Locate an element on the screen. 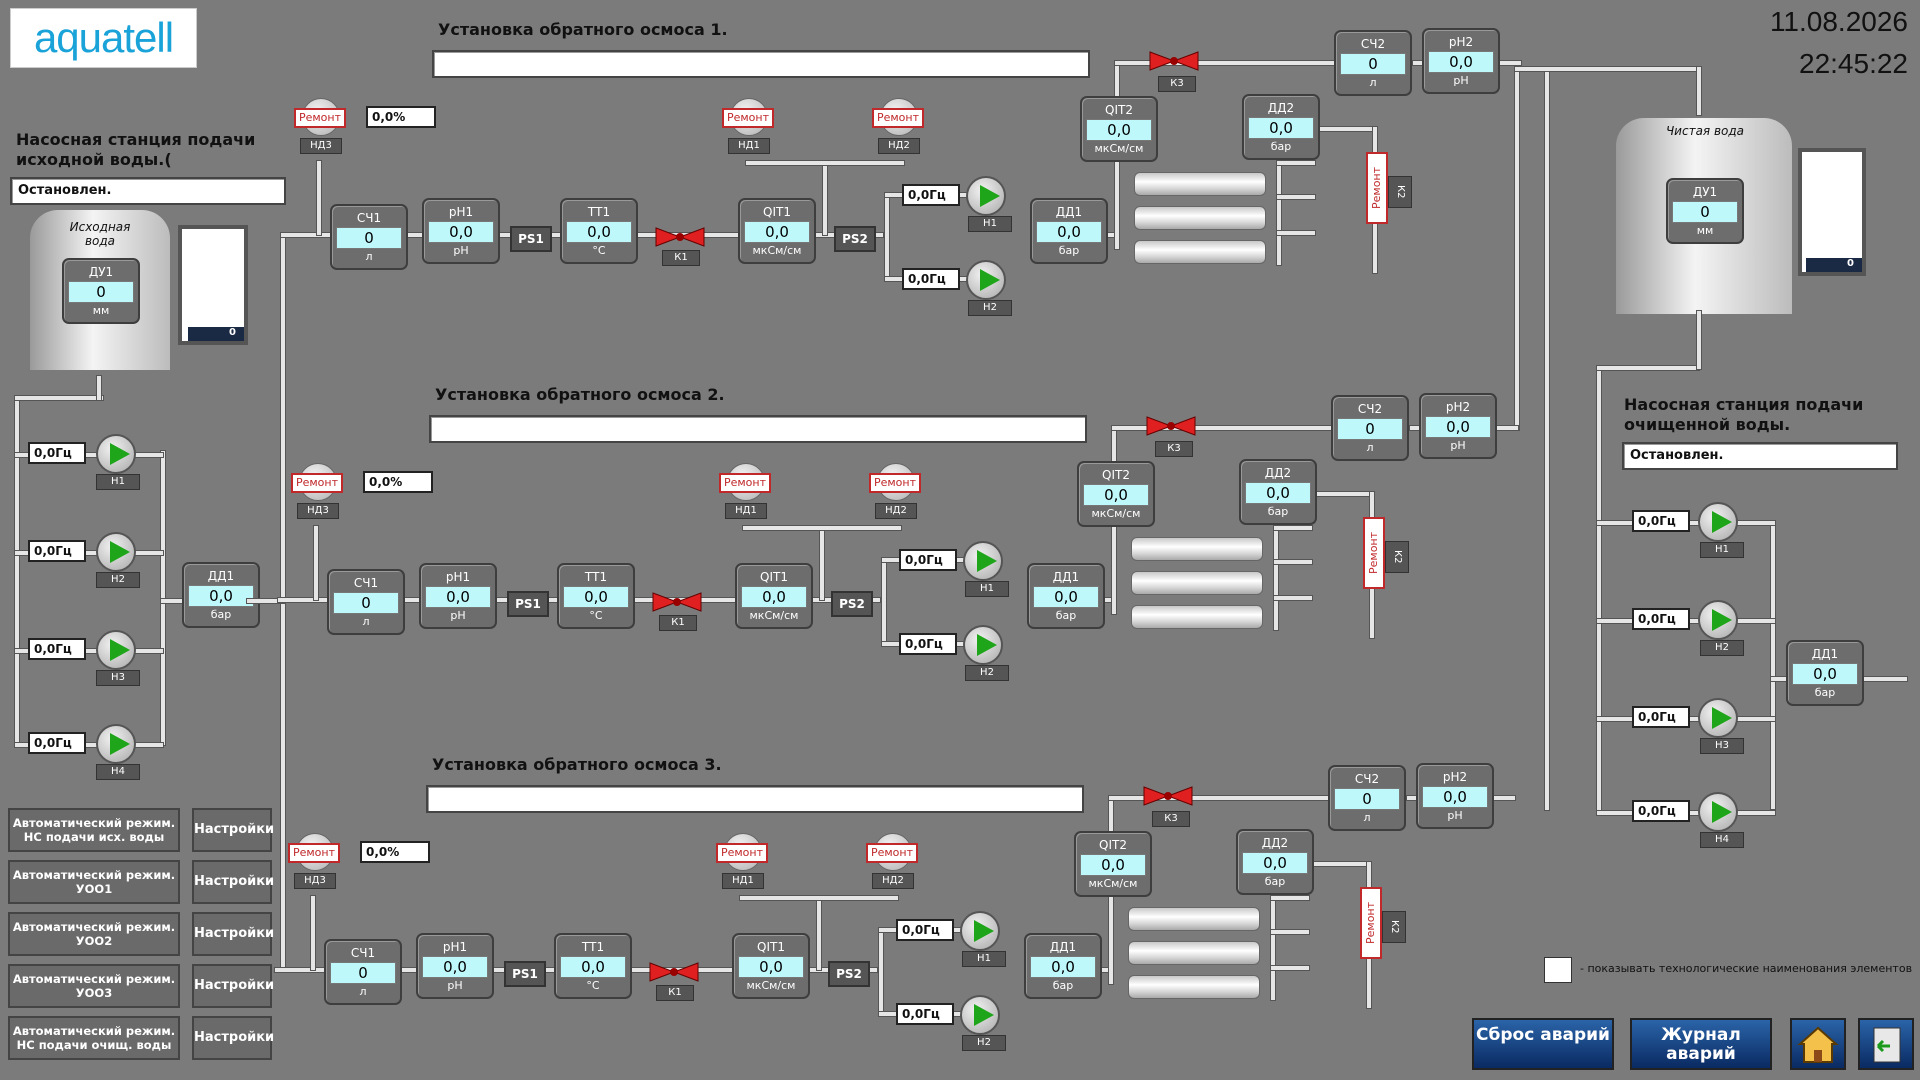 This screenshot has height=1080, width=1920. left-pump-freq: 0,0Гц is located at coordinates (57, 649).